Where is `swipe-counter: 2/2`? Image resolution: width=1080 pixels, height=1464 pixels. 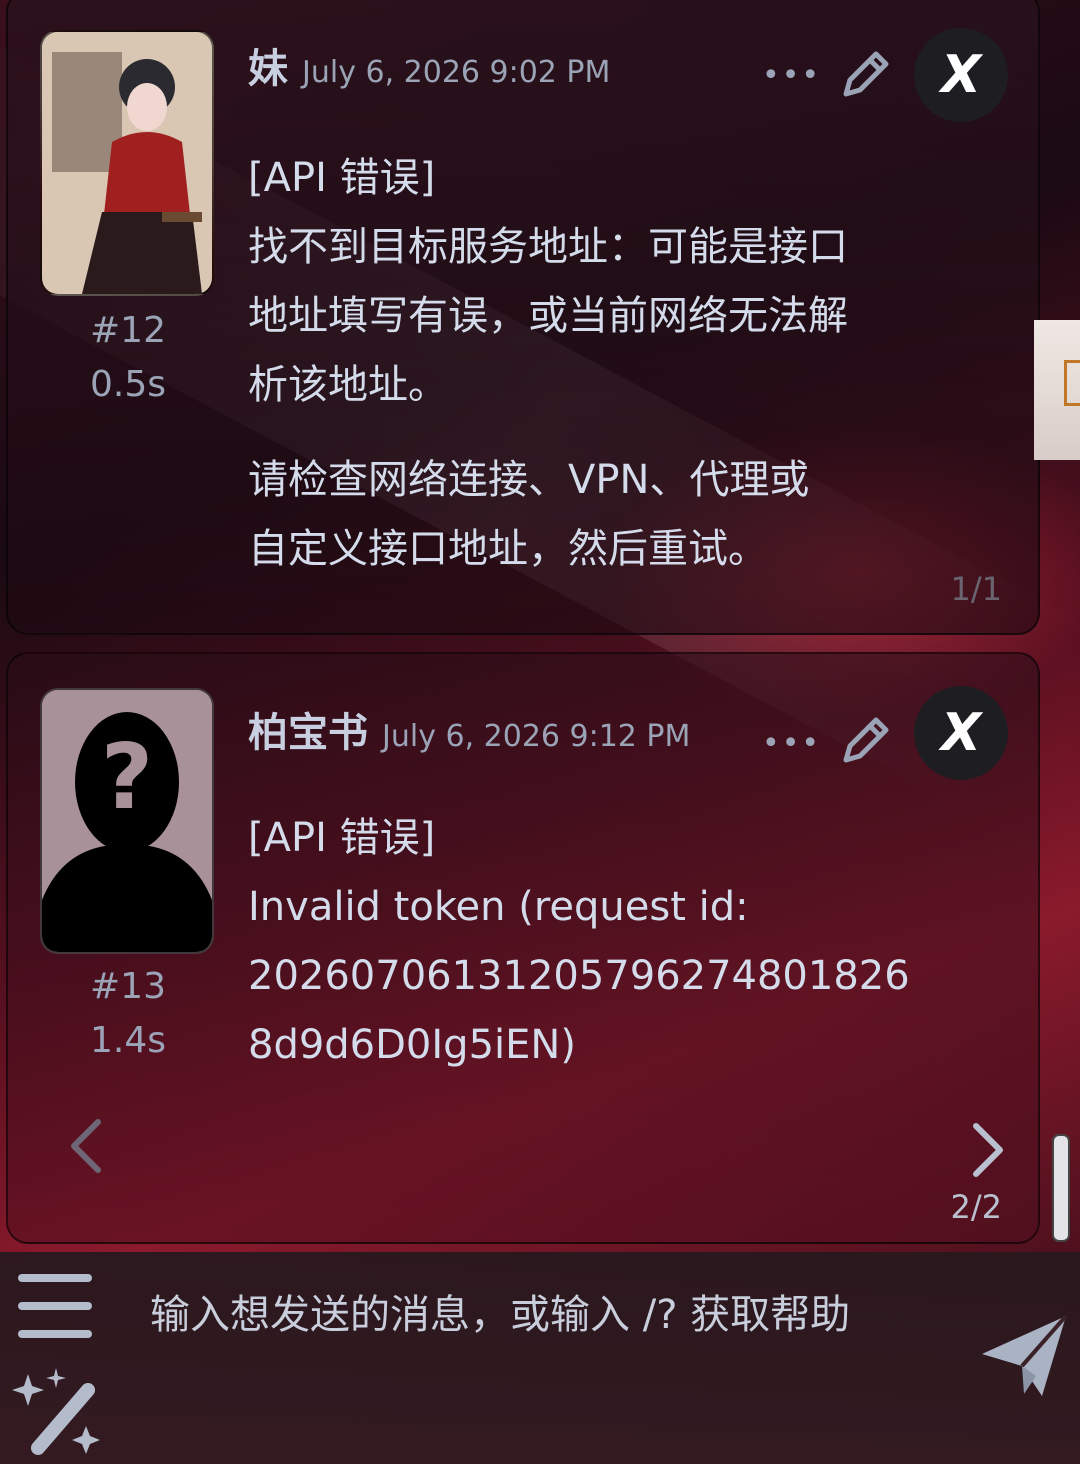 swipe-counter: 2/2 is located at coordinates (976, 1207).